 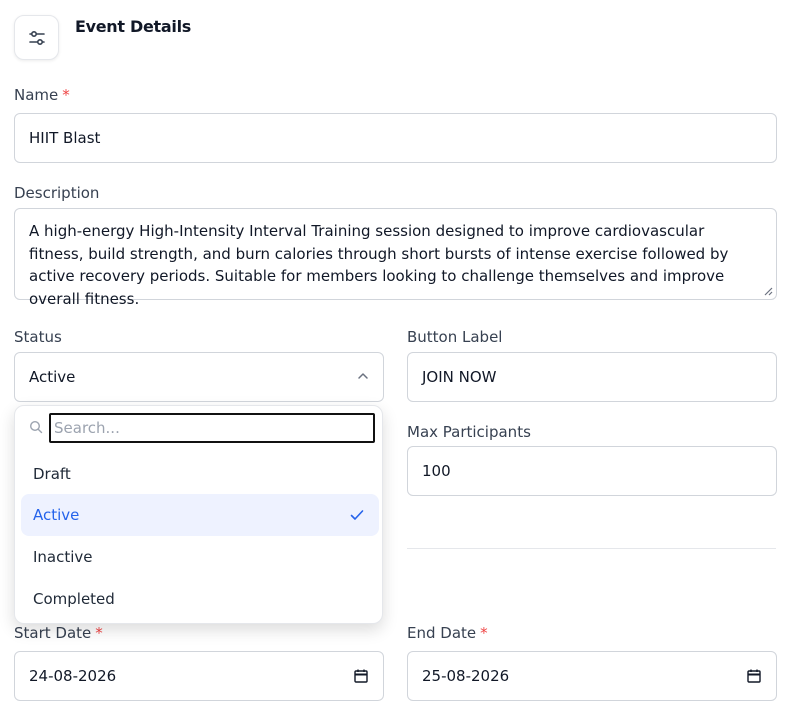 What do you see at coordinates (73, 676) in the screenshot?
I see `start-date-value: 24-08-2026` at bounding box center [73, 676].